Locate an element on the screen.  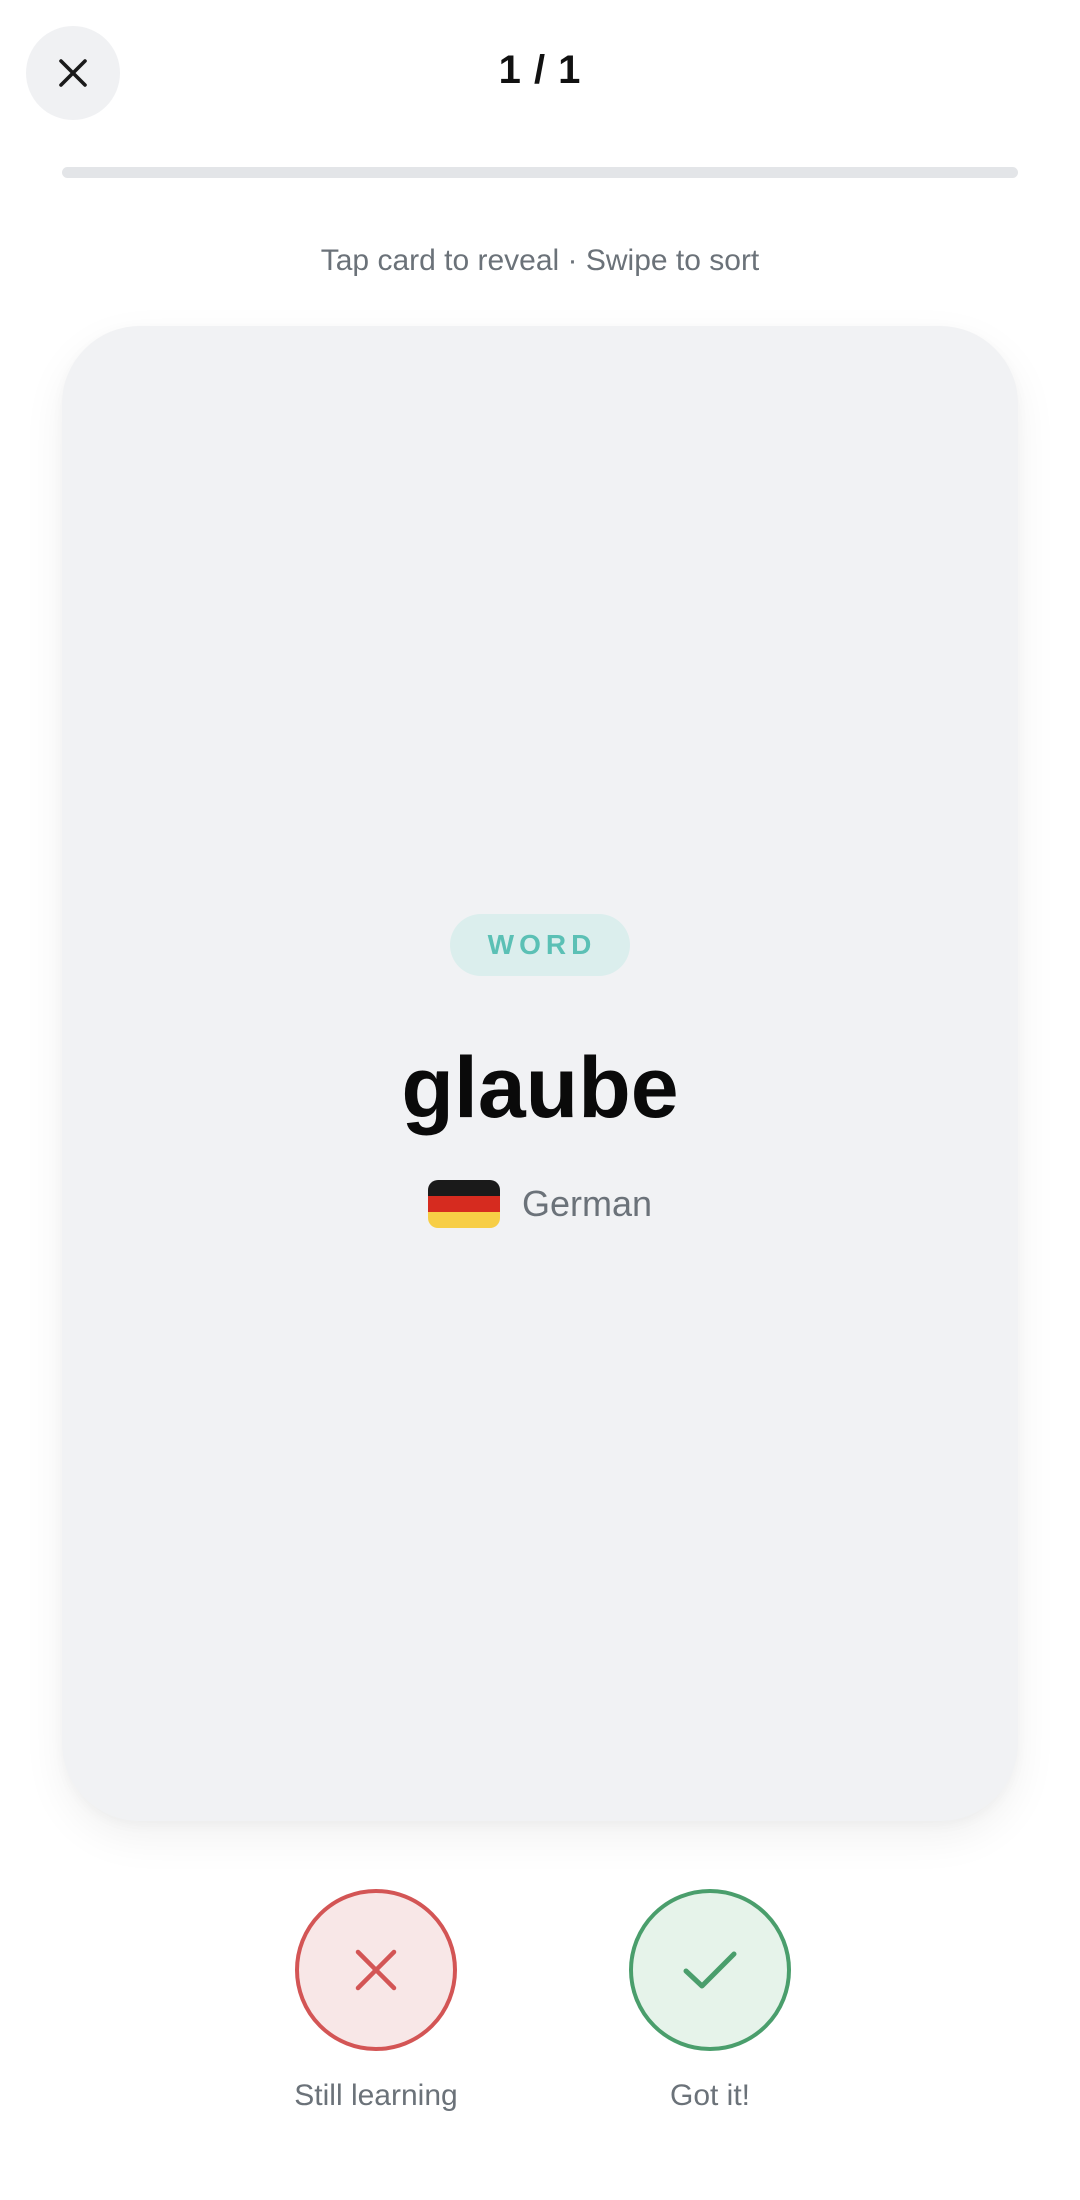
x-icon is located at coordinates (376, 1970).